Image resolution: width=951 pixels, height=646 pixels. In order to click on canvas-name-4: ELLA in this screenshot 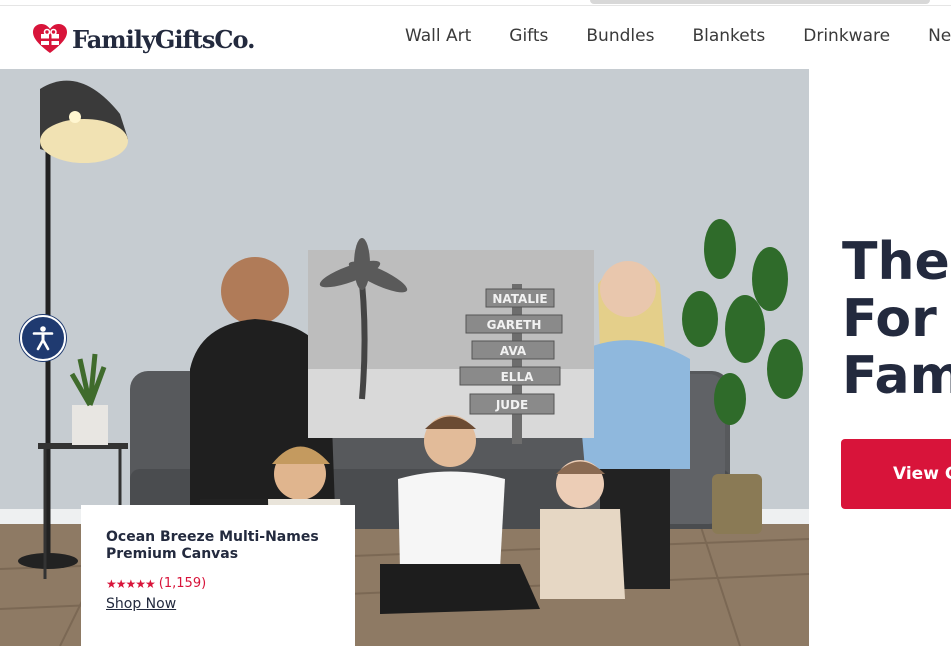, I will do `click(517, 377)`.